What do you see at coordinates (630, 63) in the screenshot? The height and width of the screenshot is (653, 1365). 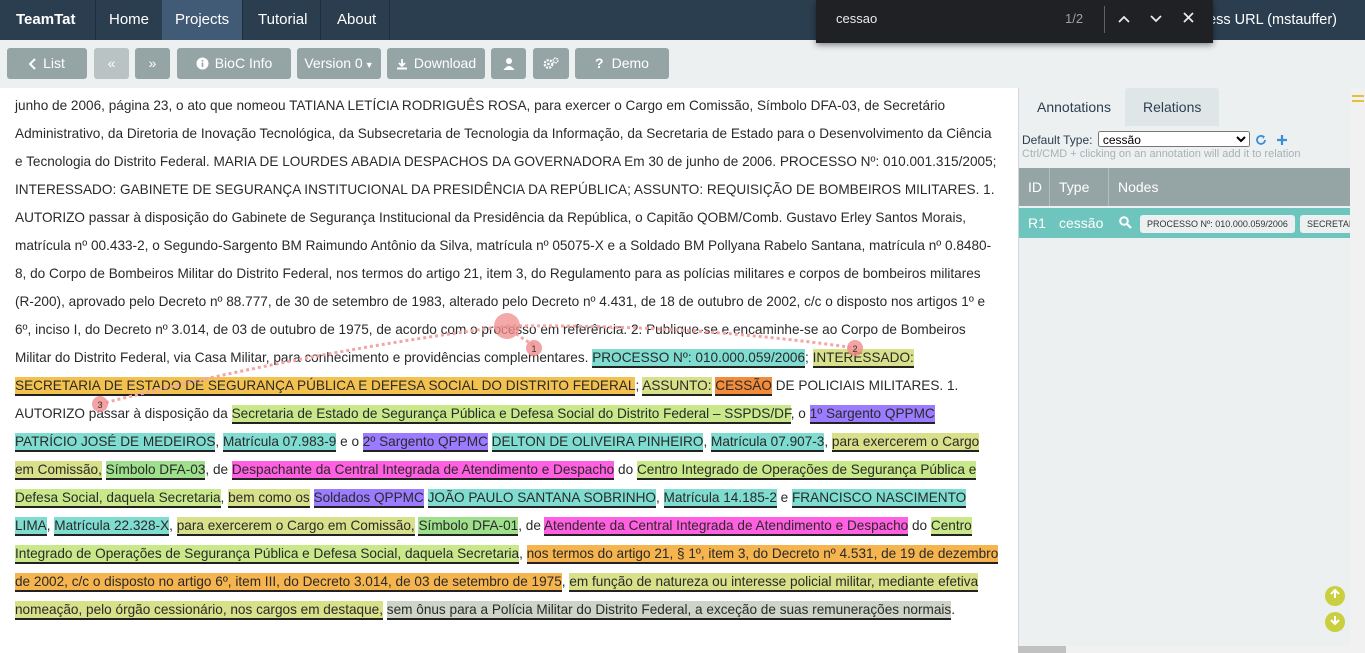 I see `demo-label: Demo` at bounding box center [630, 63].